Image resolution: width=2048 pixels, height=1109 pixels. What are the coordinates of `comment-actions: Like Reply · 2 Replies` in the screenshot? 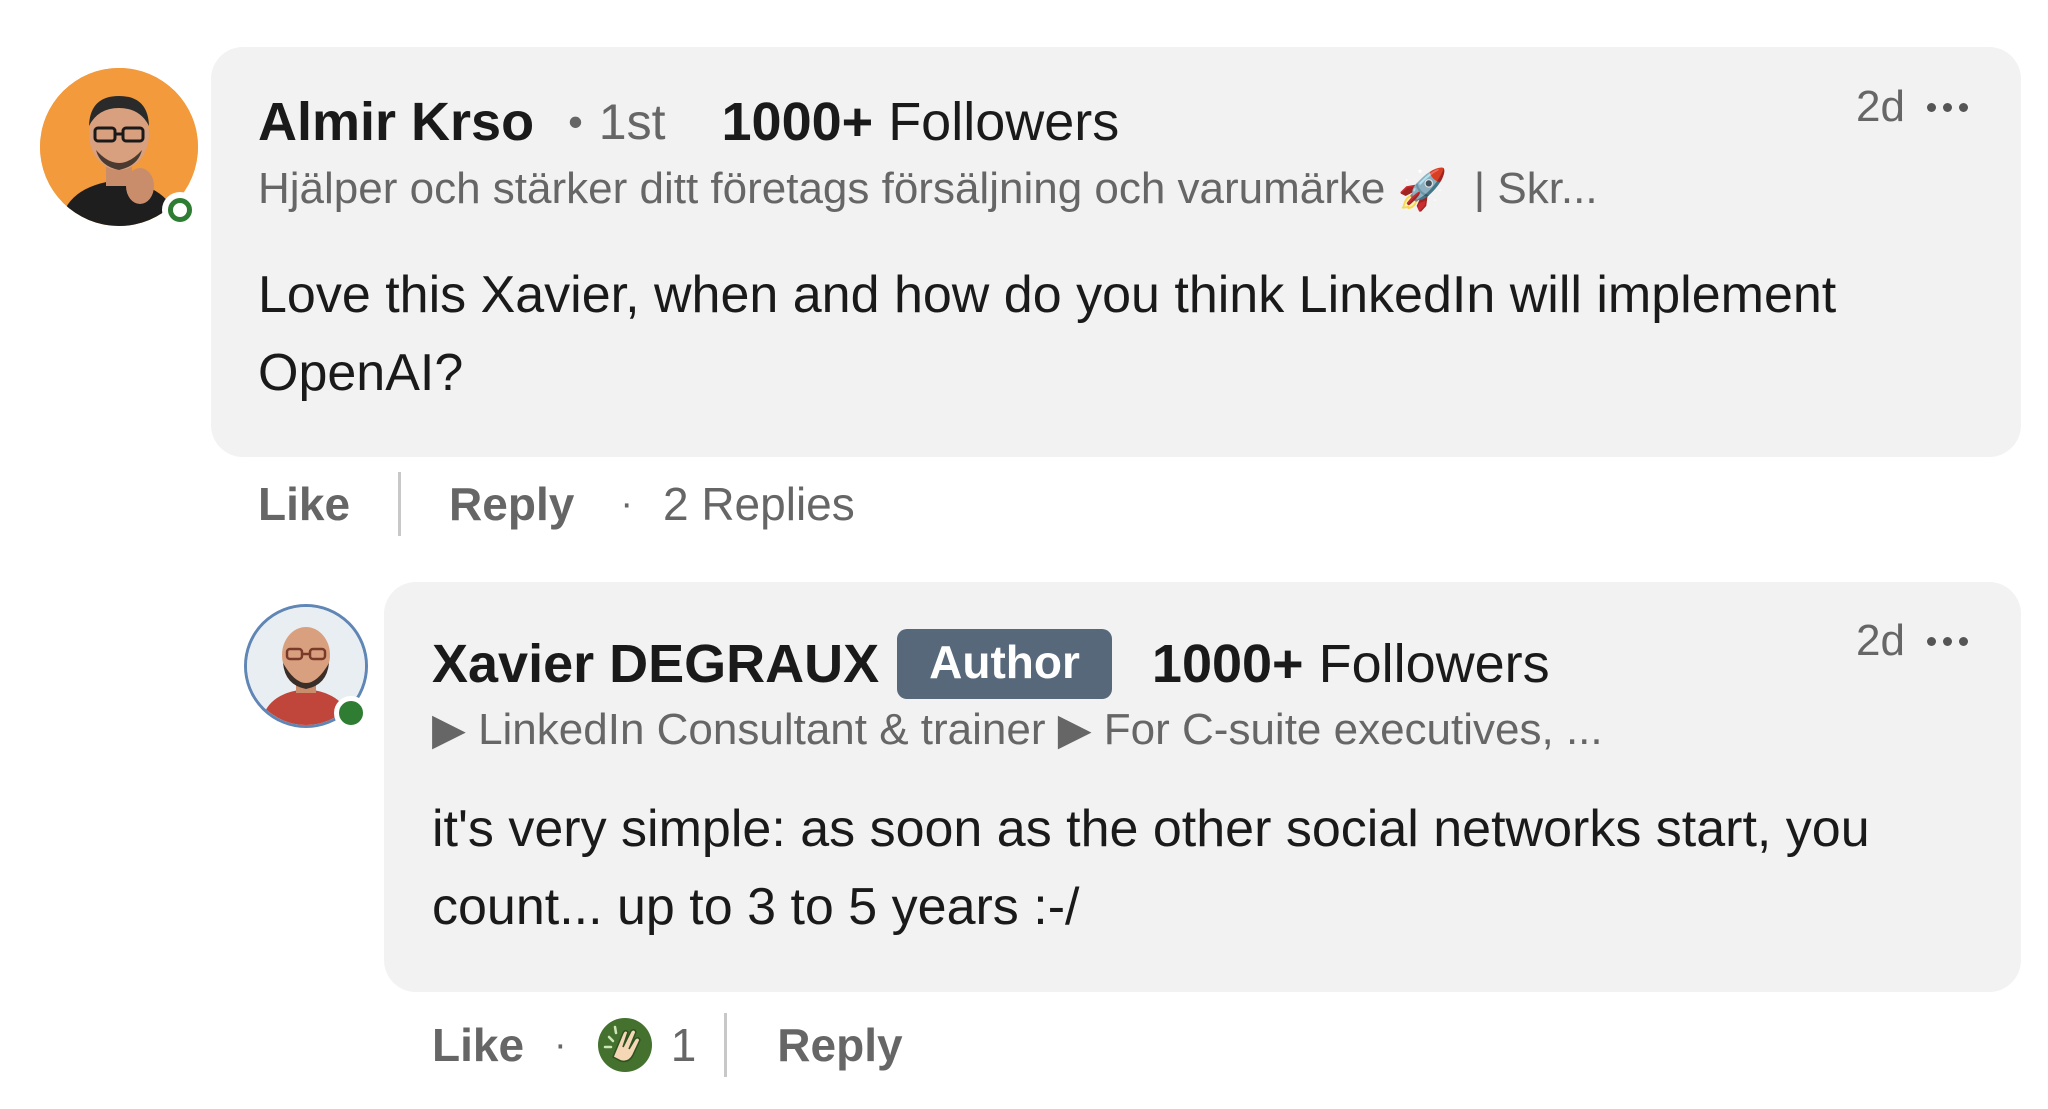 It's located at (556, 504).